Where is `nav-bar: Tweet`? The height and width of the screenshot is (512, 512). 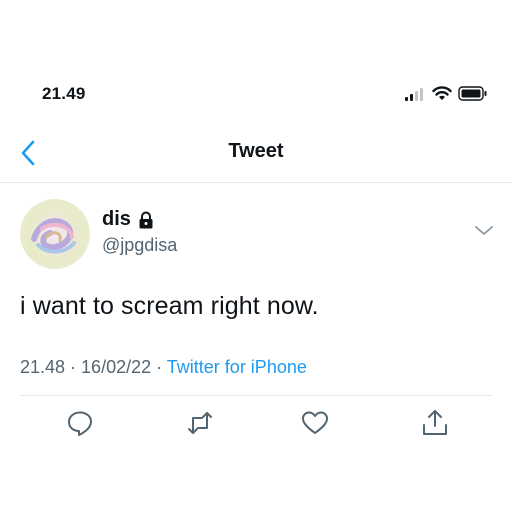 nav-bar: Tweet is located at coordinates (256, 154).